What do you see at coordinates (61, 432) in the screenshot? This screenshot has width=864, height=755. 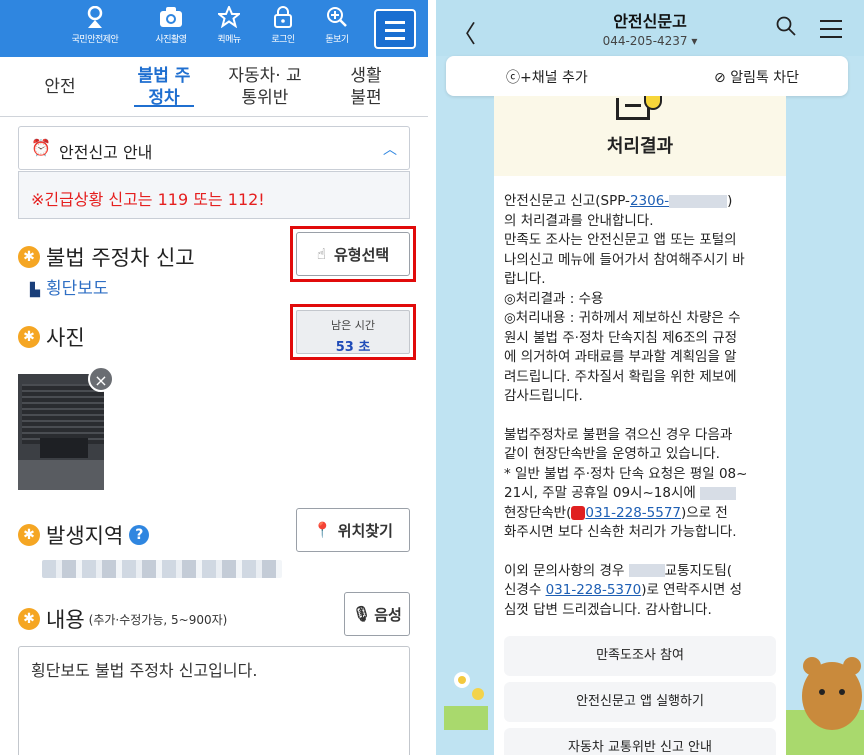 I see `photo-thumbnail` at bounding box center [61, 432].